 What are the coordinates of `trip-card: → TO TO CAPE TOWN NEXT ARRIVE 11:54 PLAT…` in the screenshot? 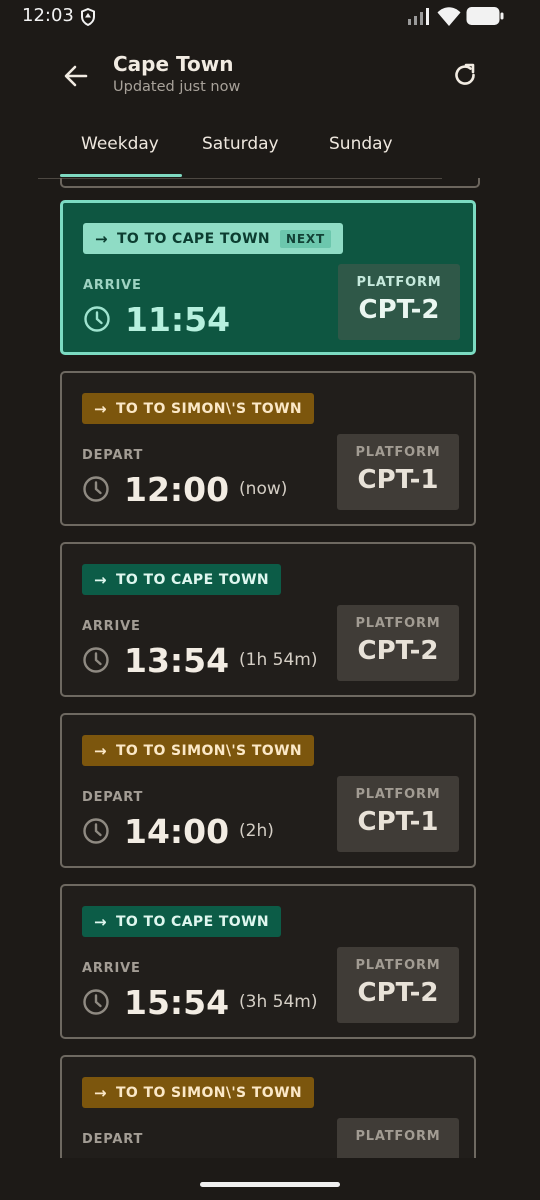 It's located at (268, 277).